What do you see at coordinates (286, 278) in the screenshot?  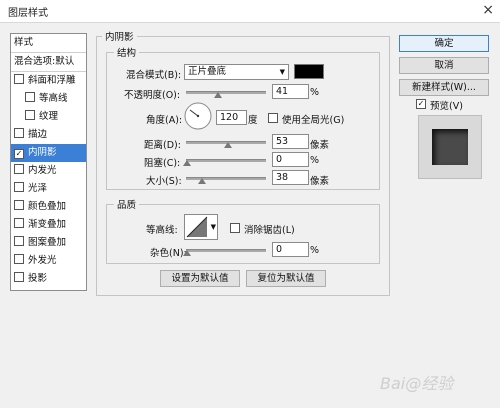 I see `reset-default-button: 复位为默认值` at bounding box center [286, 278].